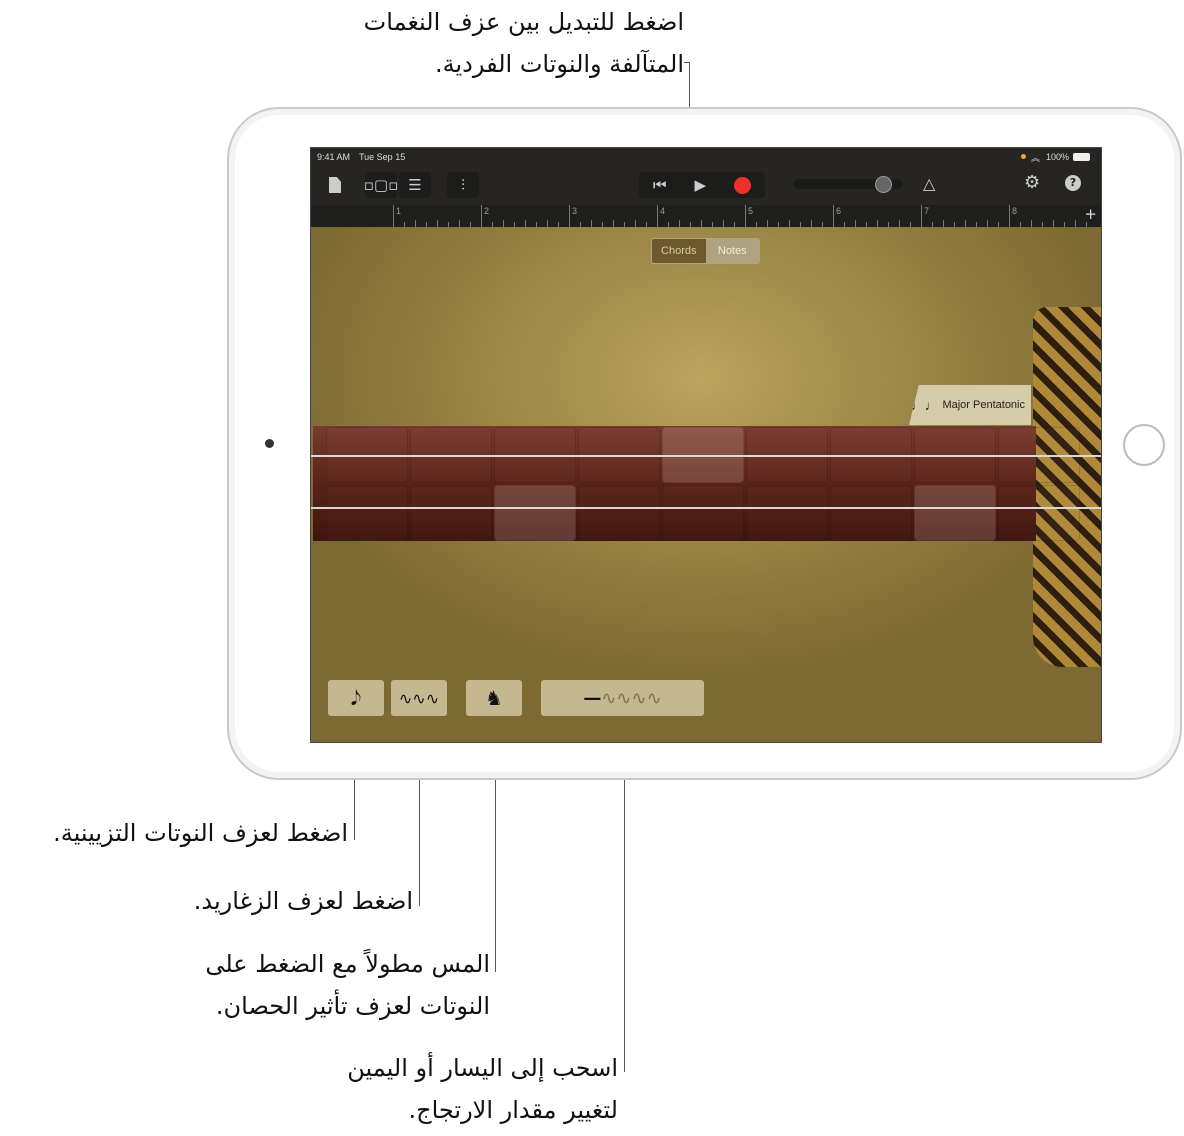 Image resolution: width=1184 pixels, height=1136 pixels. Describe the element at coordinates (200, 833) in the screenshot. I see `callout-ornament: اضغط لعزف النوتات التزيينية.` at that location.